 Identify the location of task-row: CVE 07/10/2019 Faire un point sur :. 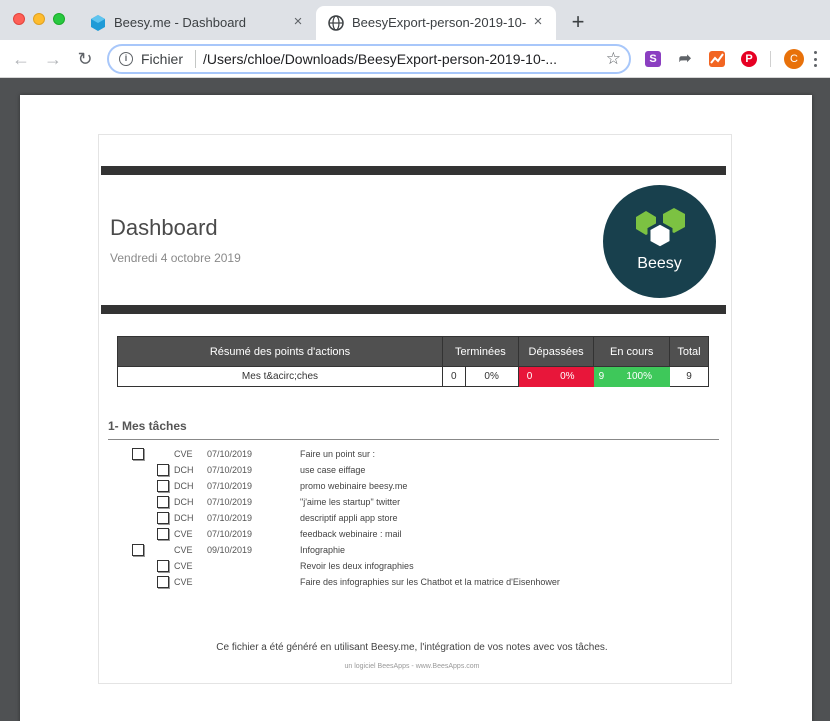
(399, 455).